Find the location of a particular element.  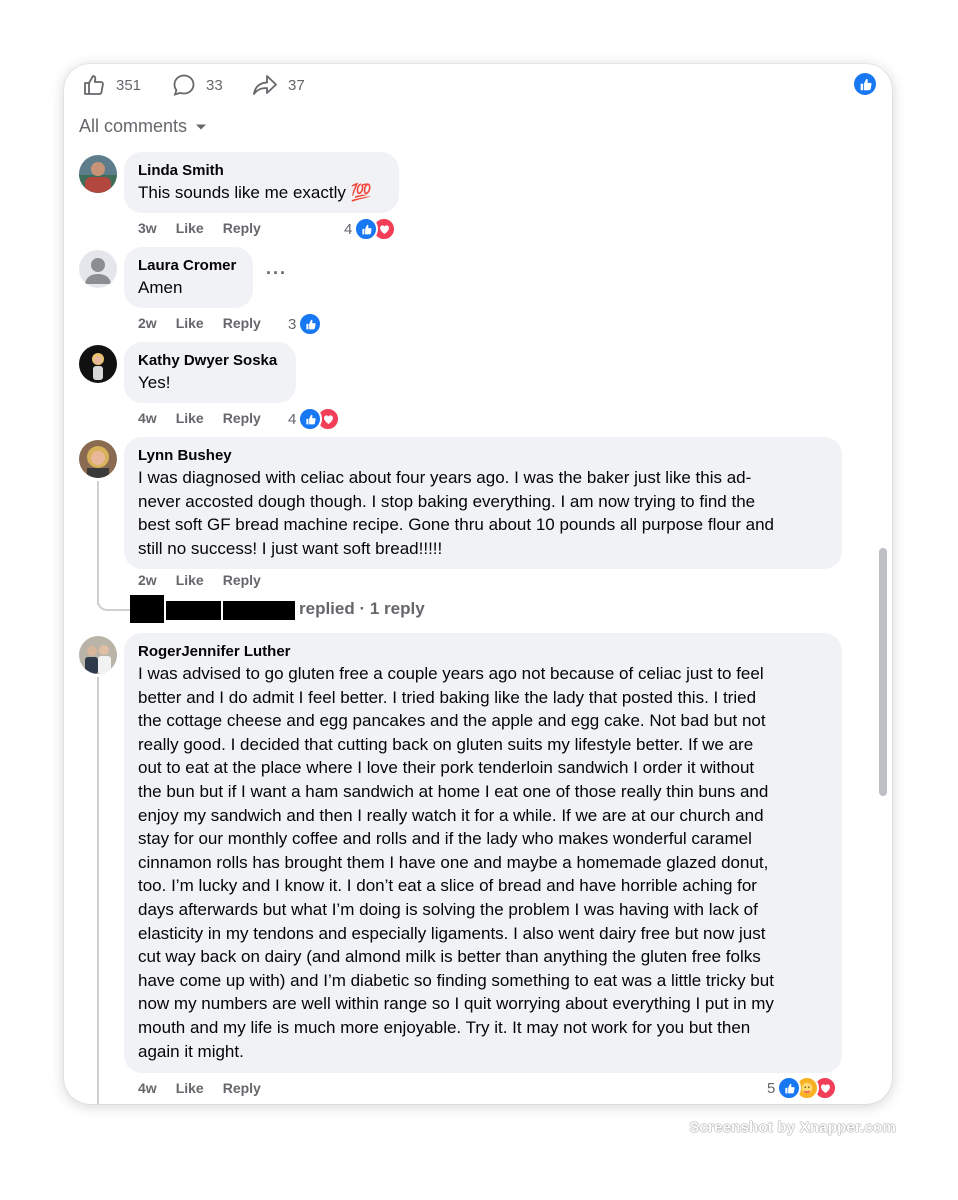

reaction-summary: 3 is located at coordinates (305, 324).